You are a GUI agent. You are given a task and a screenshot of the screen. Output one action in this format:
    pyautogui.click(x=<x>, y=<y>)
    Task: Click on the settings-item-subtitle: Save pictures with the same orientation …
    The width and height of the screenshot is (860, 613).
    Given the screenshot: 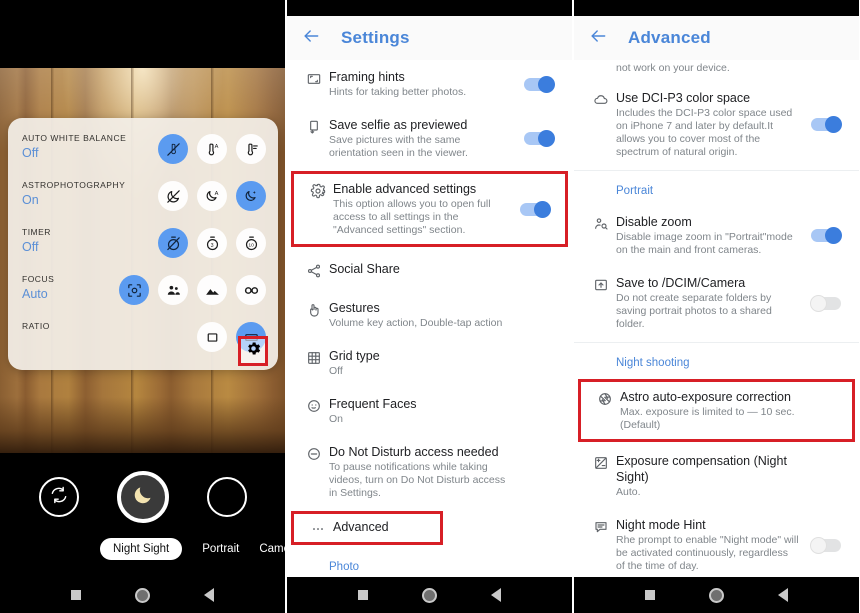 What is the action you would take?
    pyautogui.click(x=398, y=146)
    